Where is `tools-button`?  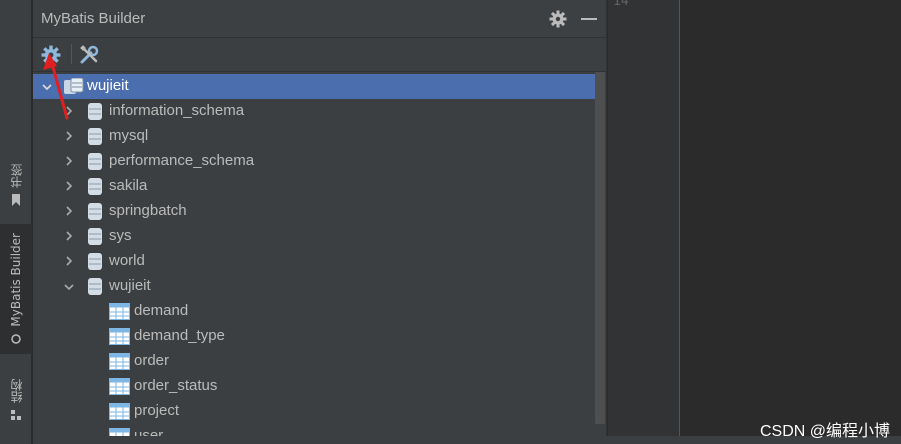 tools-button is located at coordinates (89, 55).